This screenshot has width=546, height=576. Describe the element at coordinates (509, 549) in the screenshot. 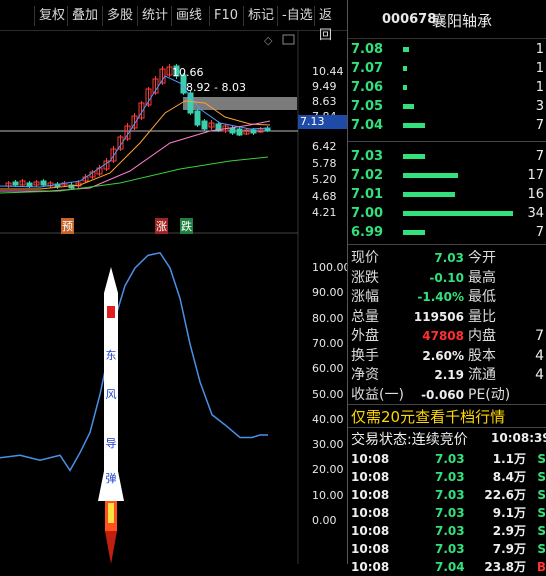

I see `trade-volume: 7.9万` at that location.